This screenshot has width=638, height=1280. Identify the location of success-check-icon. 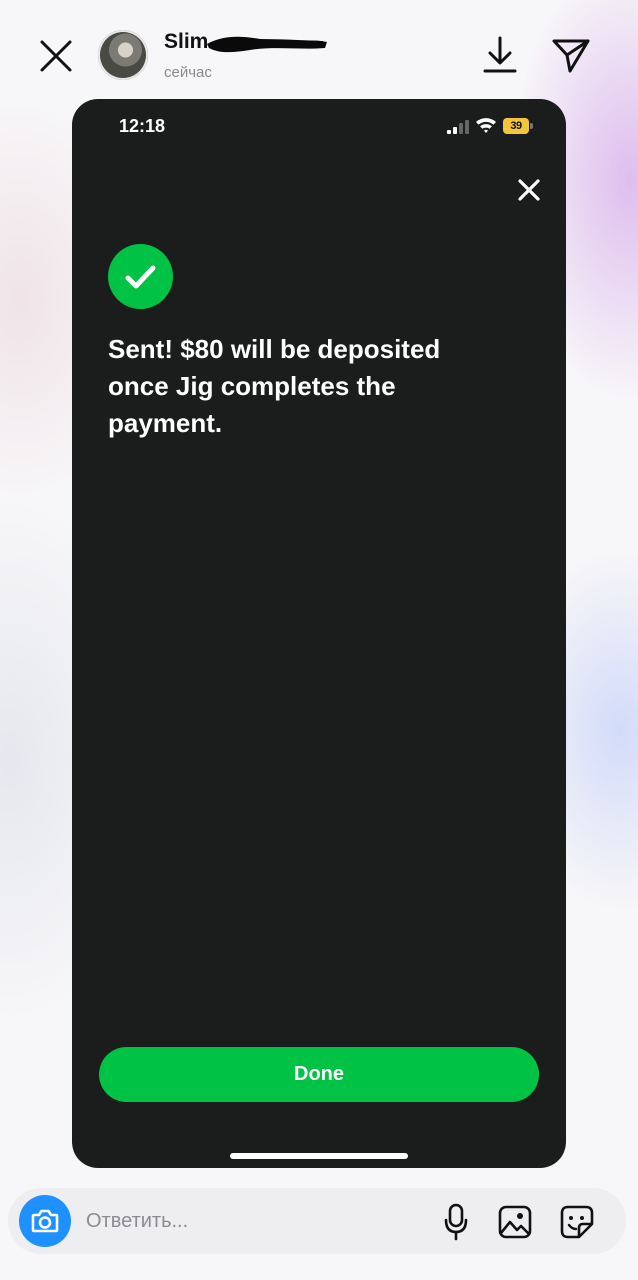
(140, 276).